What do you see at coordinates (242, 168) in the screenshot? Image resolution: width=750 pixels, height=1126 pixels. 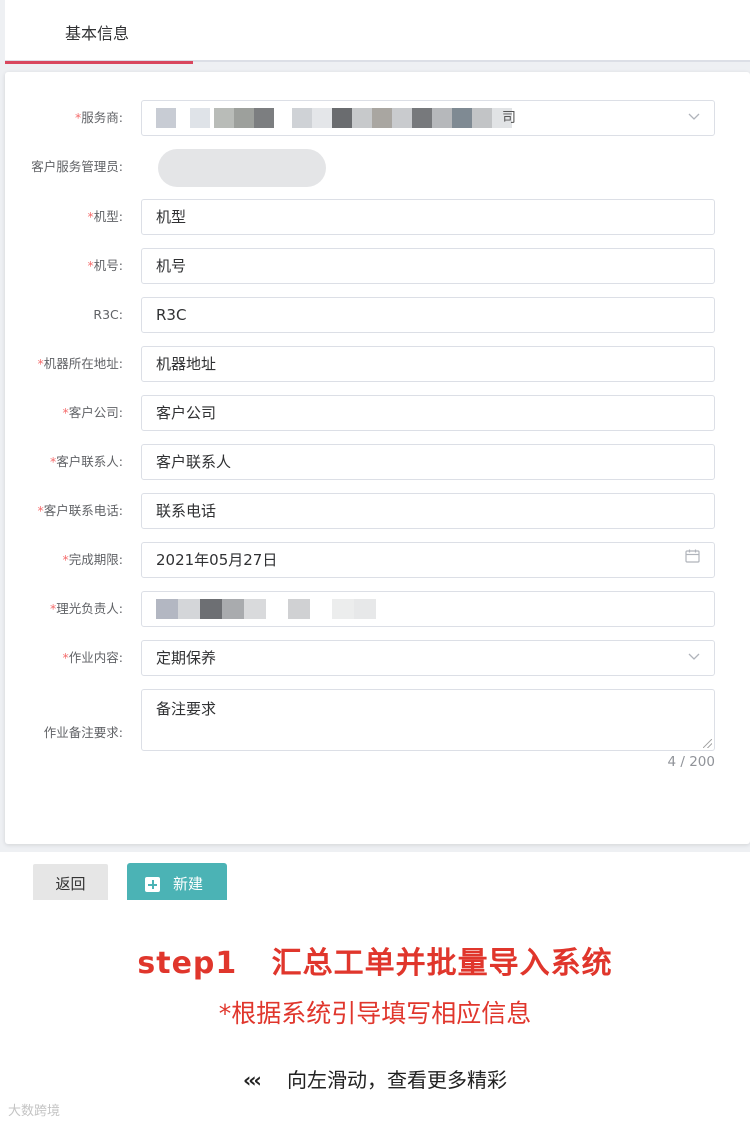 I see `masked-customer-manager` at bounding box center [242, 168].